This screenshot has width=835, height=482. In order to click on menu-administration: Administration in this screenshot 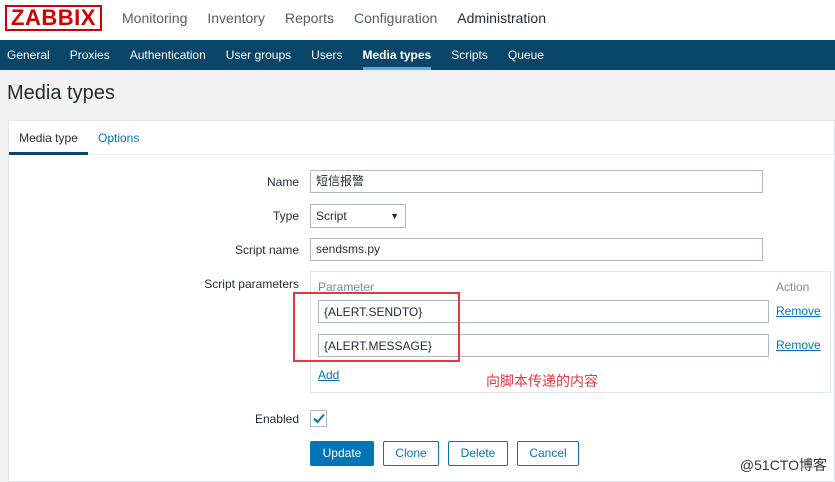, I will do `click(501, 20)`.